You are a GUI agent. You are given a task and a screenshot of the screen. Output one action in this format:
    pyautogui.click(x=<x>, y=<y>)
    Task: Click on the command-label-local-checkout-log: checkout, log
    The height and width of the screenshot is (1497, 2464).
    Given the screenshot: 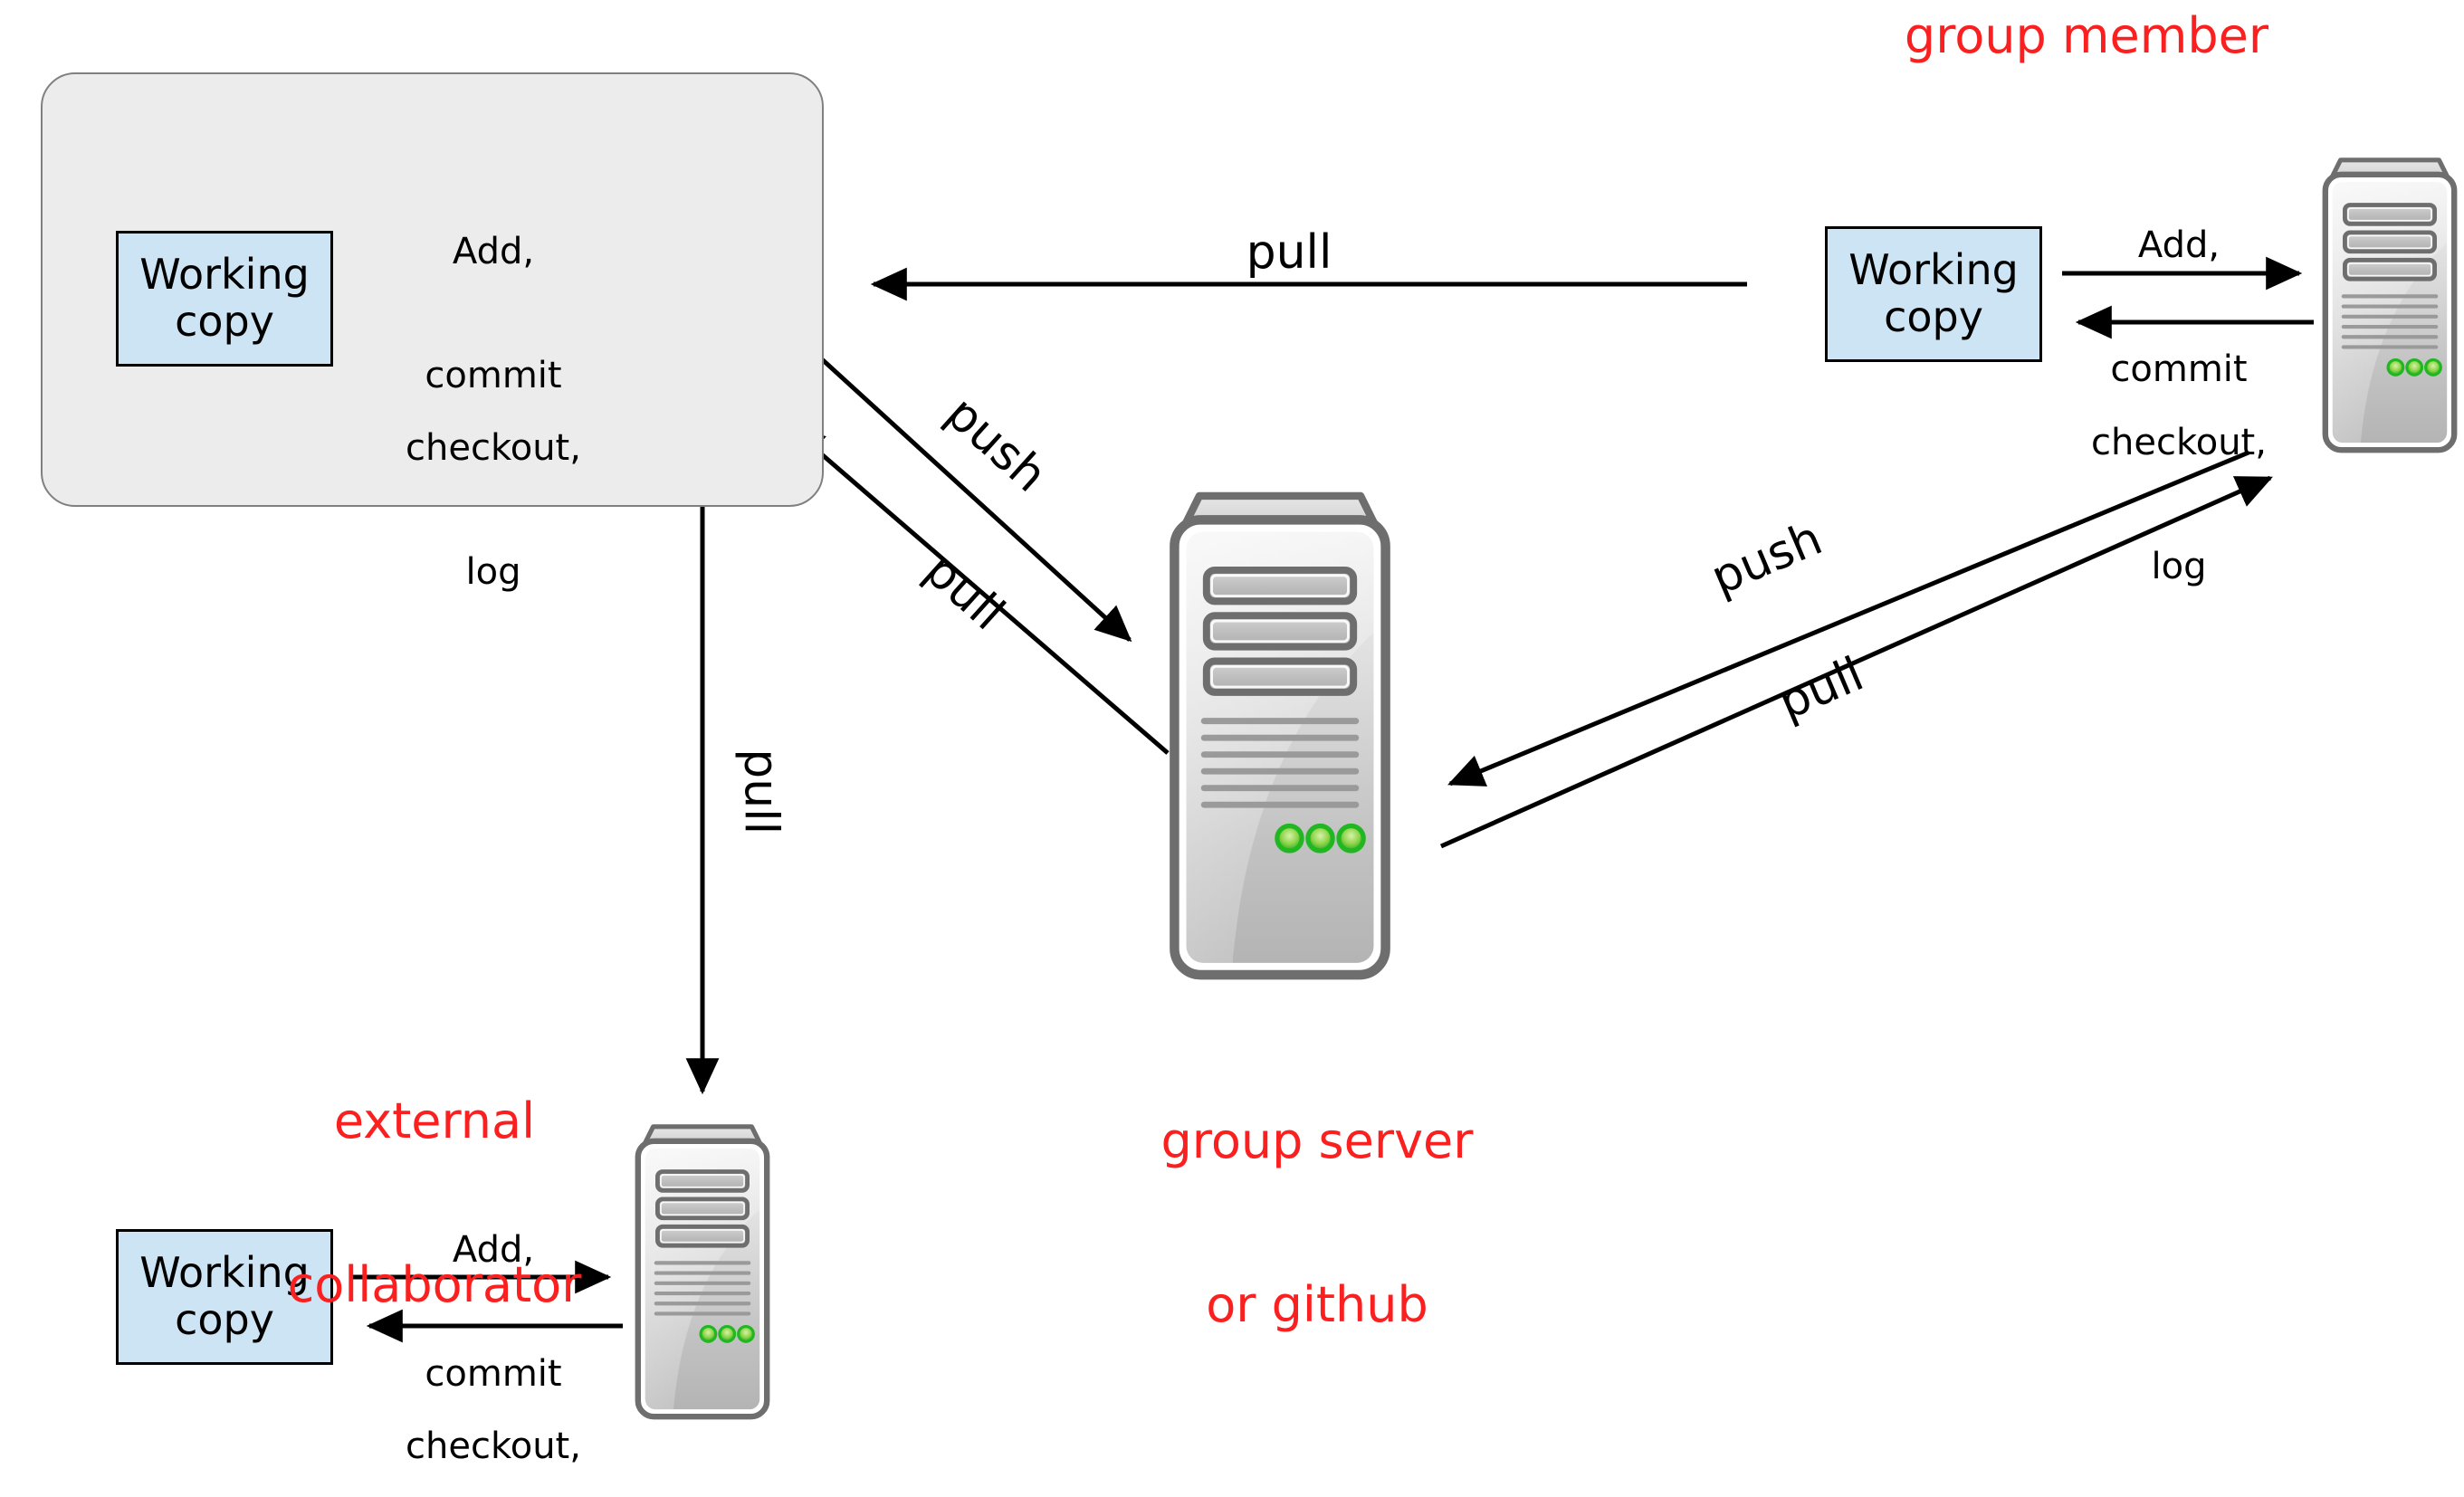 What is the action you would take?
    pyautogui.click(x=493, y=511)
    